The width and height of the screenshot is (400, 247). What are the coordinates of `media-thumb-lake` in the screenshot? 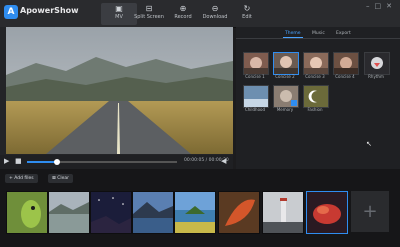 It's located at (69, 212).